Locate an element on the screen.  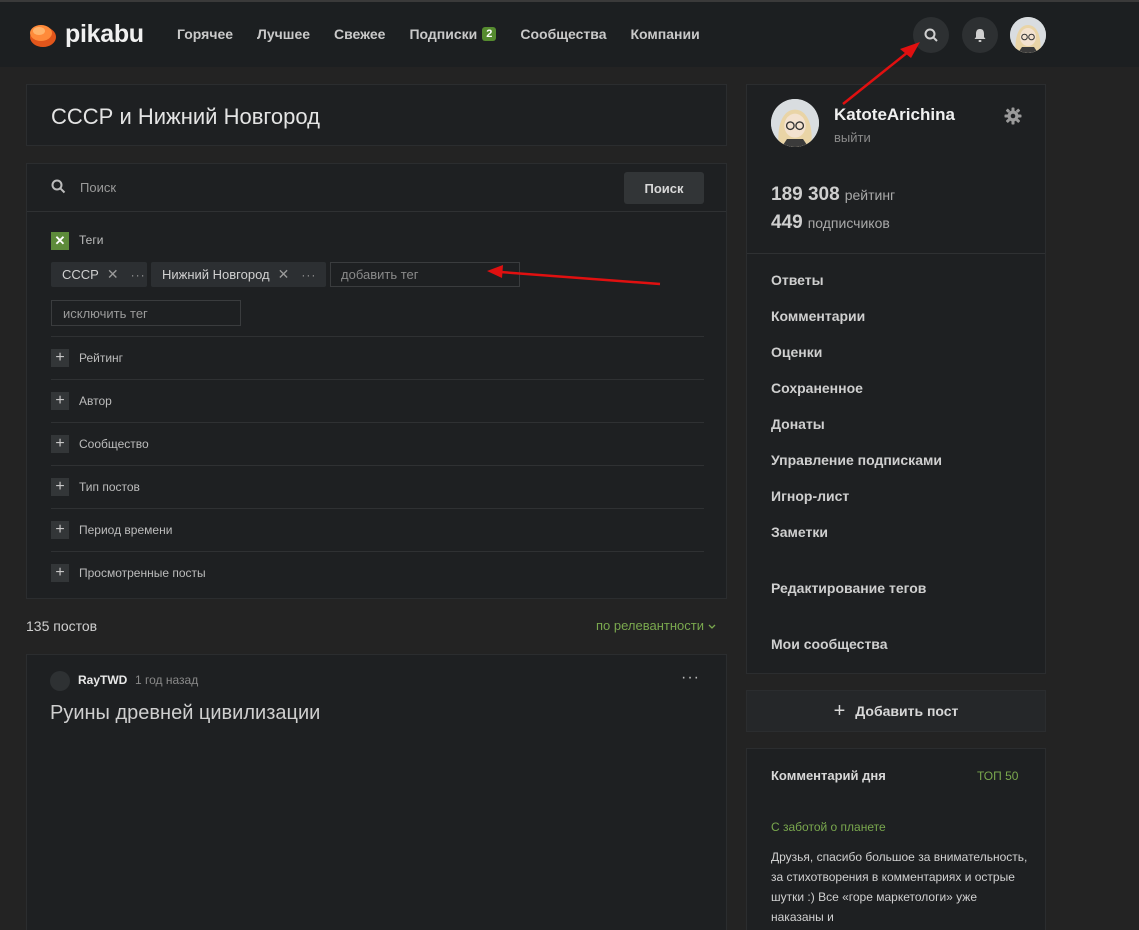
gear-icon is located at coordinates (1013, 116).